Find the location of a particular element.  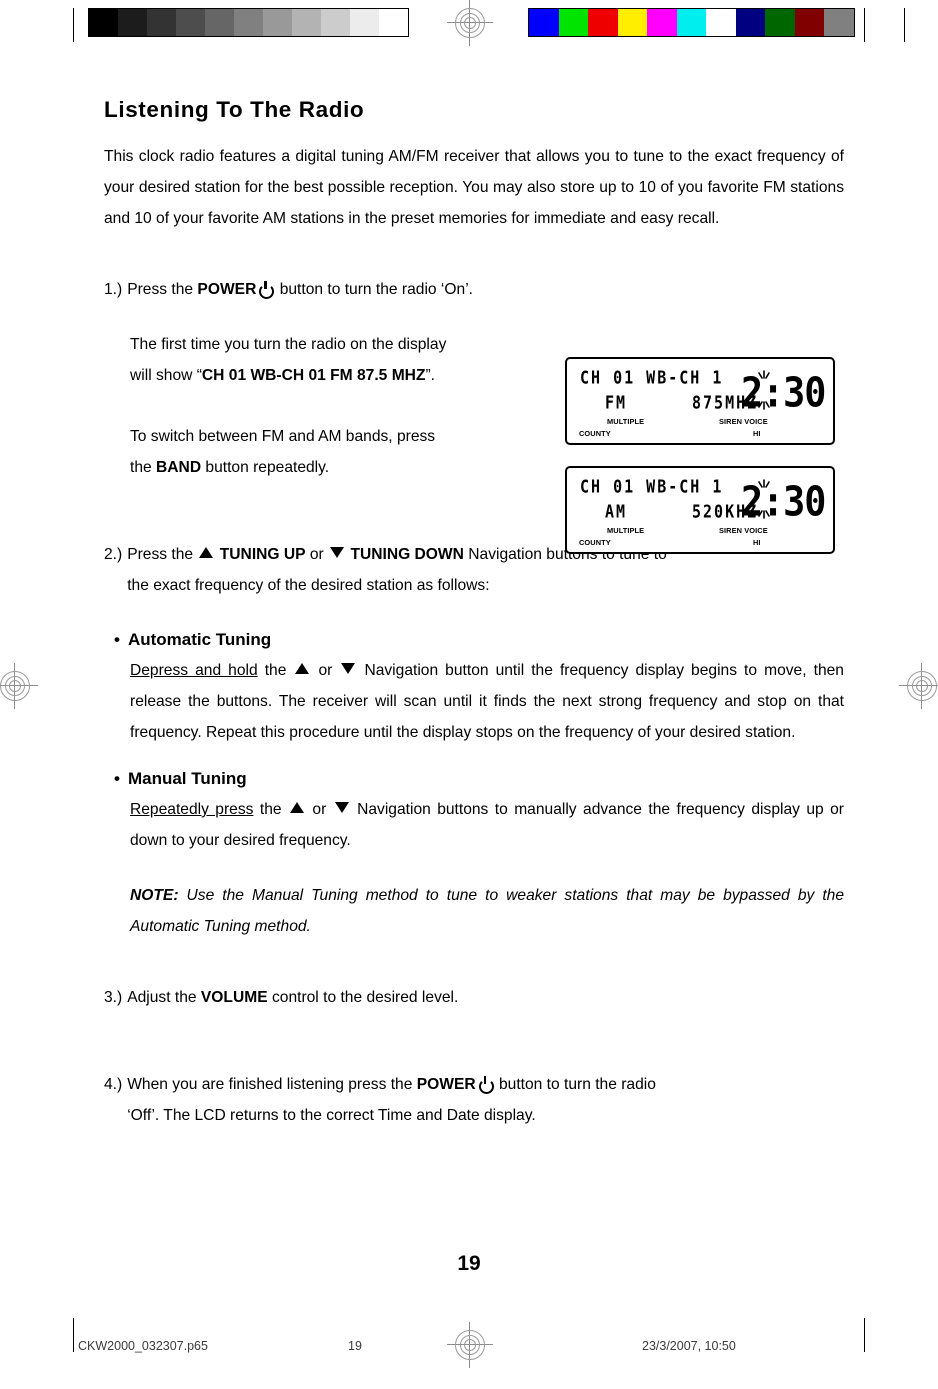

step-1-note-a-line2: will show “CH 01 WB-CH 01 FM 87.5 MHZ”. is located at coordinates (340, 375).